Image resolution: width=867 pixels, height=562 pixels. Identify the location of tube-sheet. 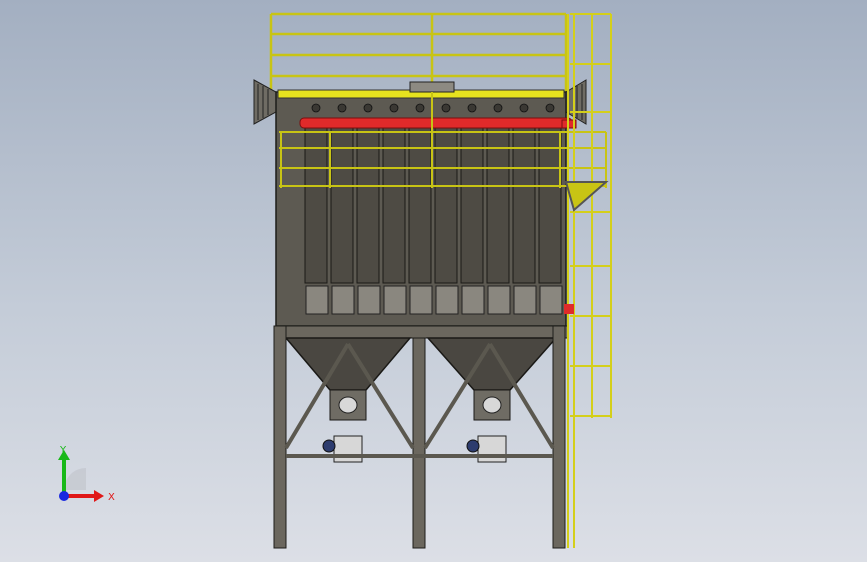
(422, 332).